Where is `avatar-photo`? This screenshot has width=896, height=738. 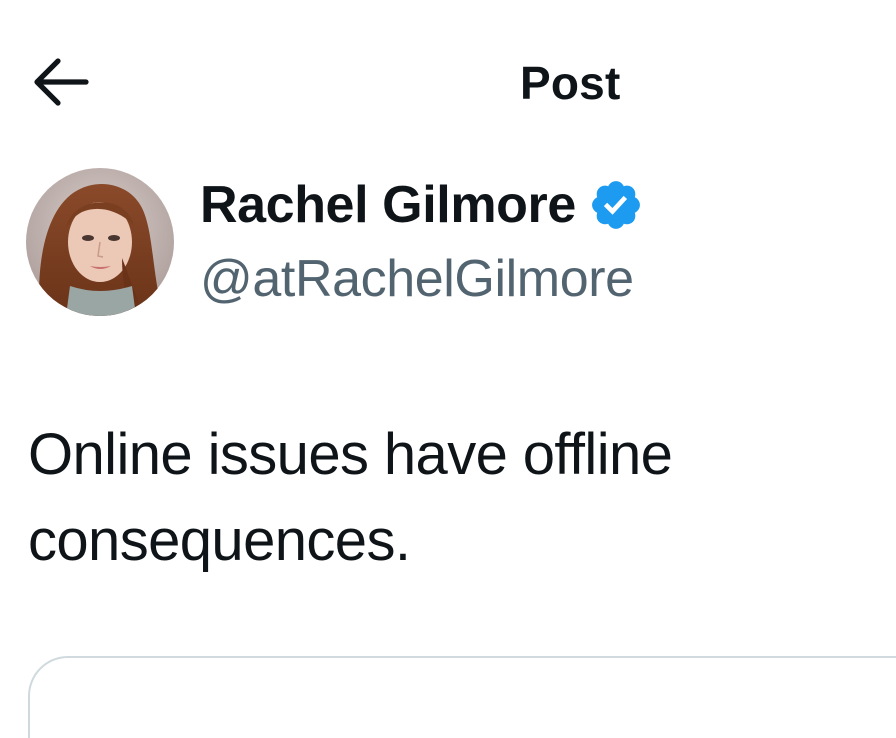
avatar-photo is located at coordinates (100, 242).